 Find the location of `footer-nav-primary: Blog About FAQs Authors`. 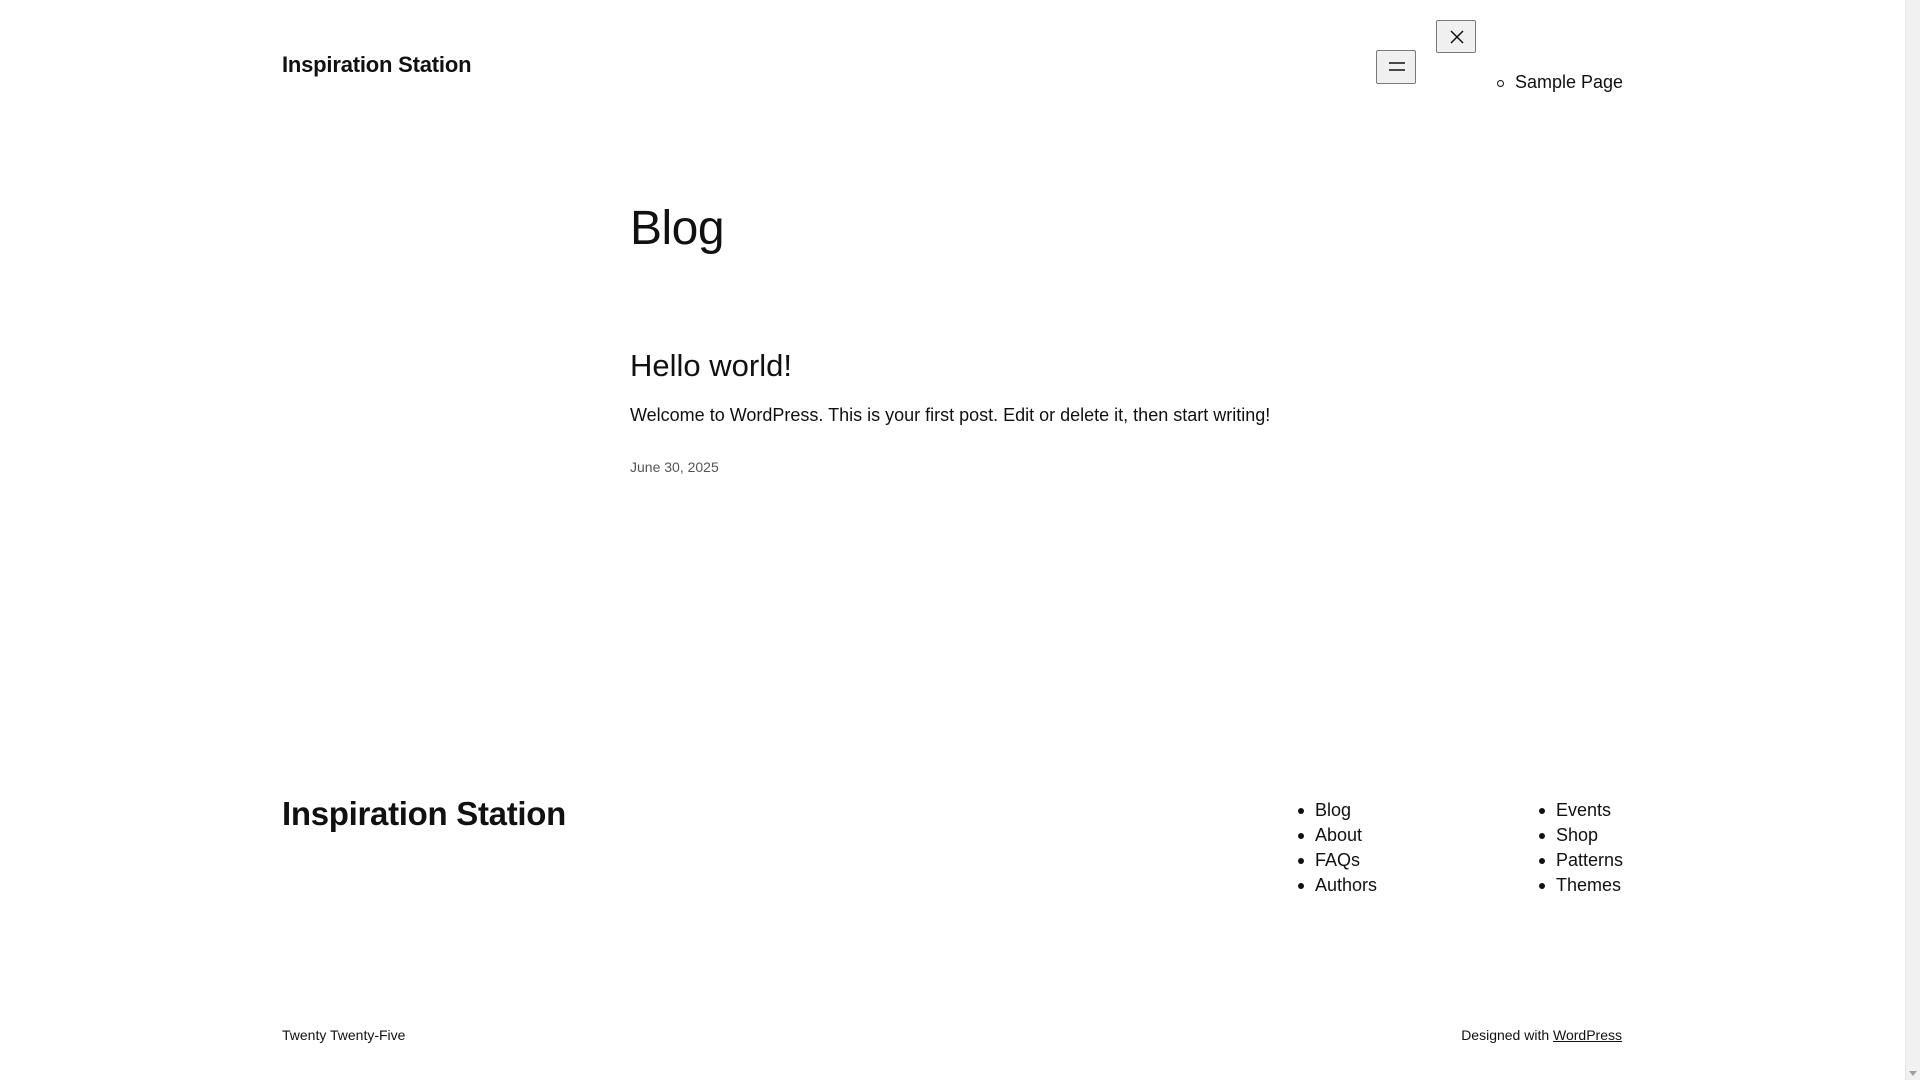

footer-nav-primary: Blog About FAQs Authors is located at coordinates (1337, 848).